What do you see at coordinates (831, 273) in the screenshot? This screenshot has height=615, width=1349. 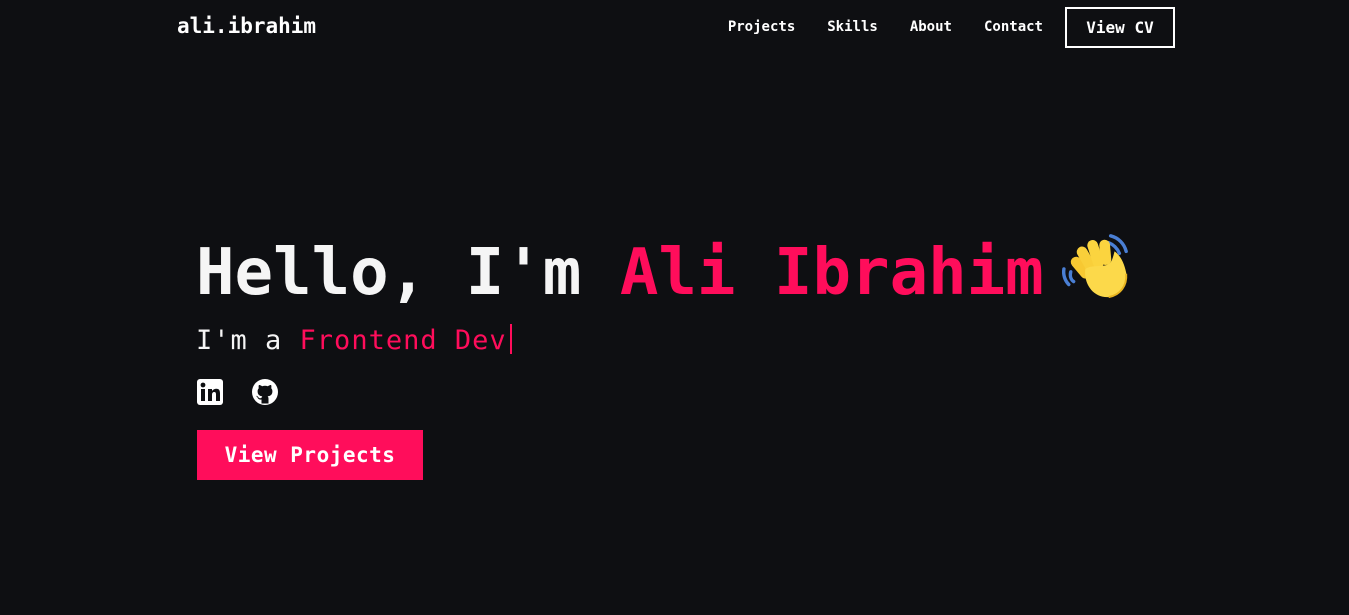 I see `hero-name: Ali Ibrahim` at bounding box center [831, 273].